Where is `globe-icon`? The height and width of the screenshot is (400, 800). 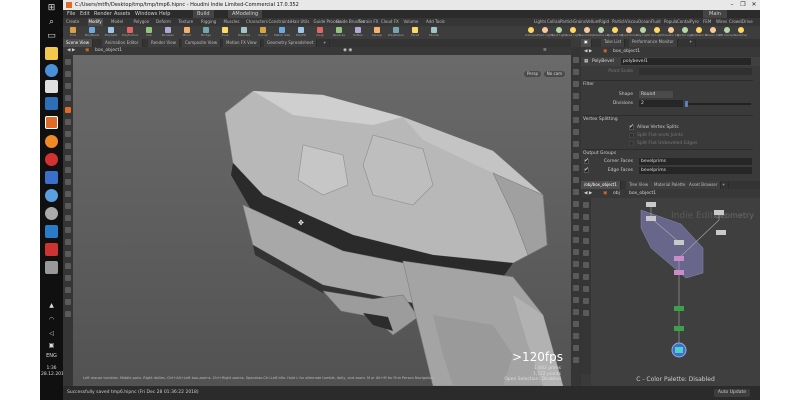 globe-icon is located at coordinates (51, 195).